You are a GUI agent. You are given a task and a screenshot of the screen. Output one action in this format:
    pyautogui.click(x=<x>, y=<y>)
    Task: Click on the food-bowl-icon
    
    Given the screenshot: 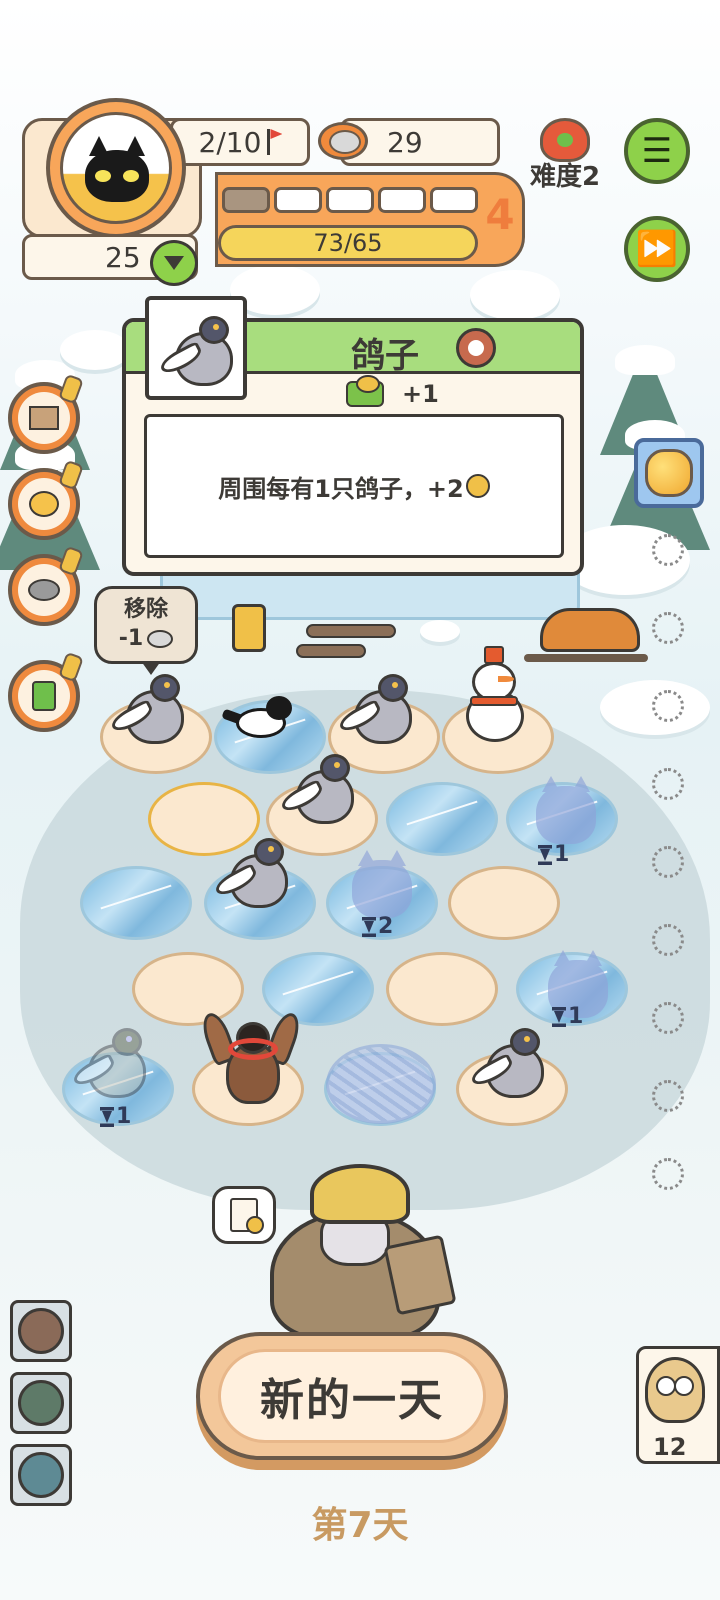 What is the action you would take?
    pyautogui.click(x=365, y=391)
    